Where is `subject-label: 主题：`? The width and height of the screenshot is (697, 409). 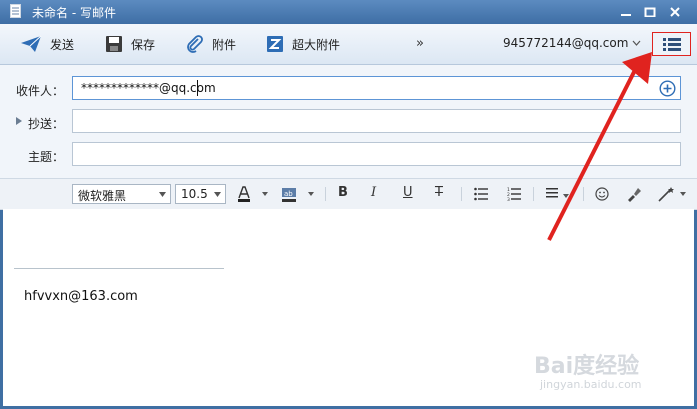 subject-label: 主题： is located at coordinates (46, 157).